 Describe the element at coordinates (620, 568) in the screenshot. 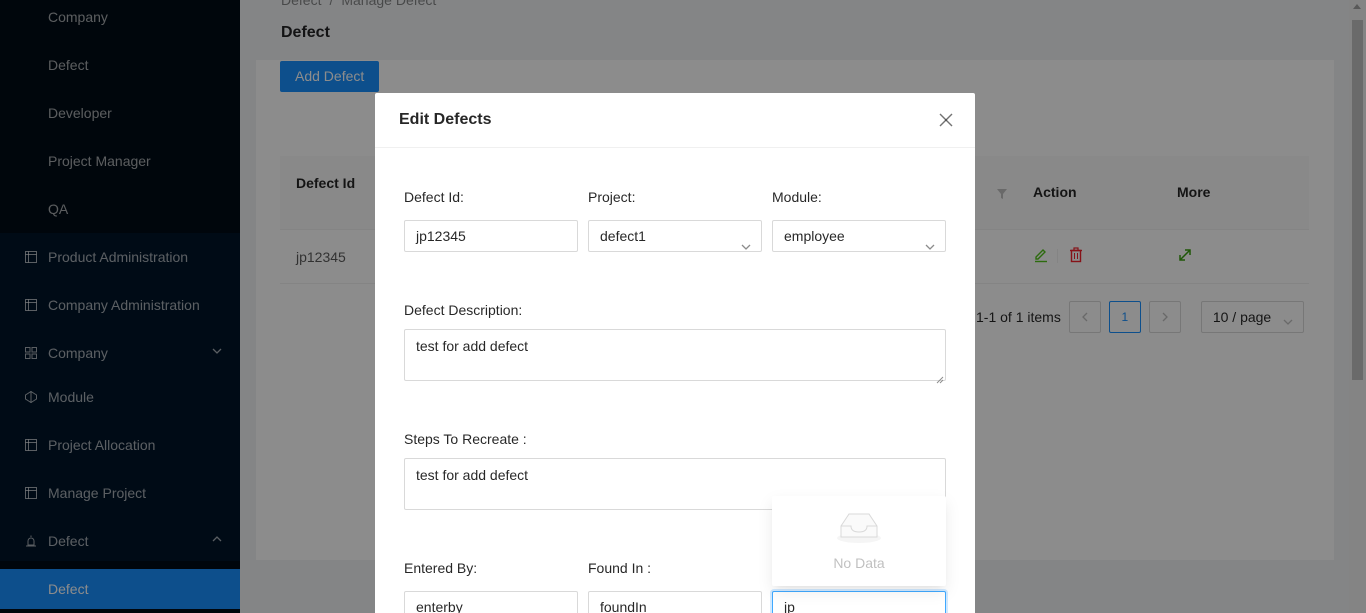

I see `found-in-label: Found In :` at that location.